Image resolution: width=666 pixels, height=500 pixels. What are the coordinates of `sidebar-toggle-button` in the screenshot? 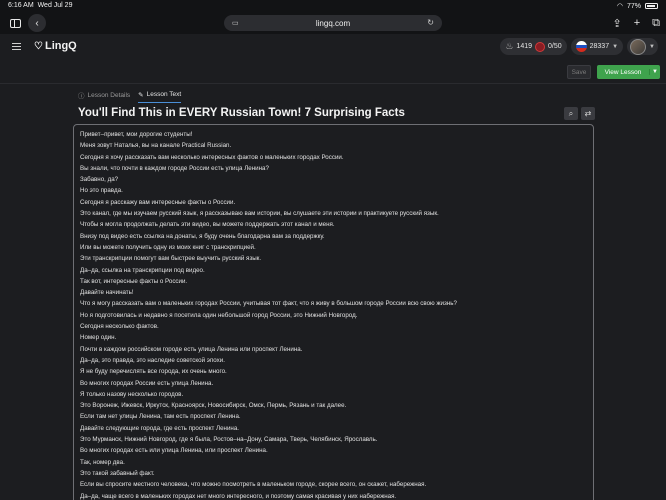 It's located at (15, 23).